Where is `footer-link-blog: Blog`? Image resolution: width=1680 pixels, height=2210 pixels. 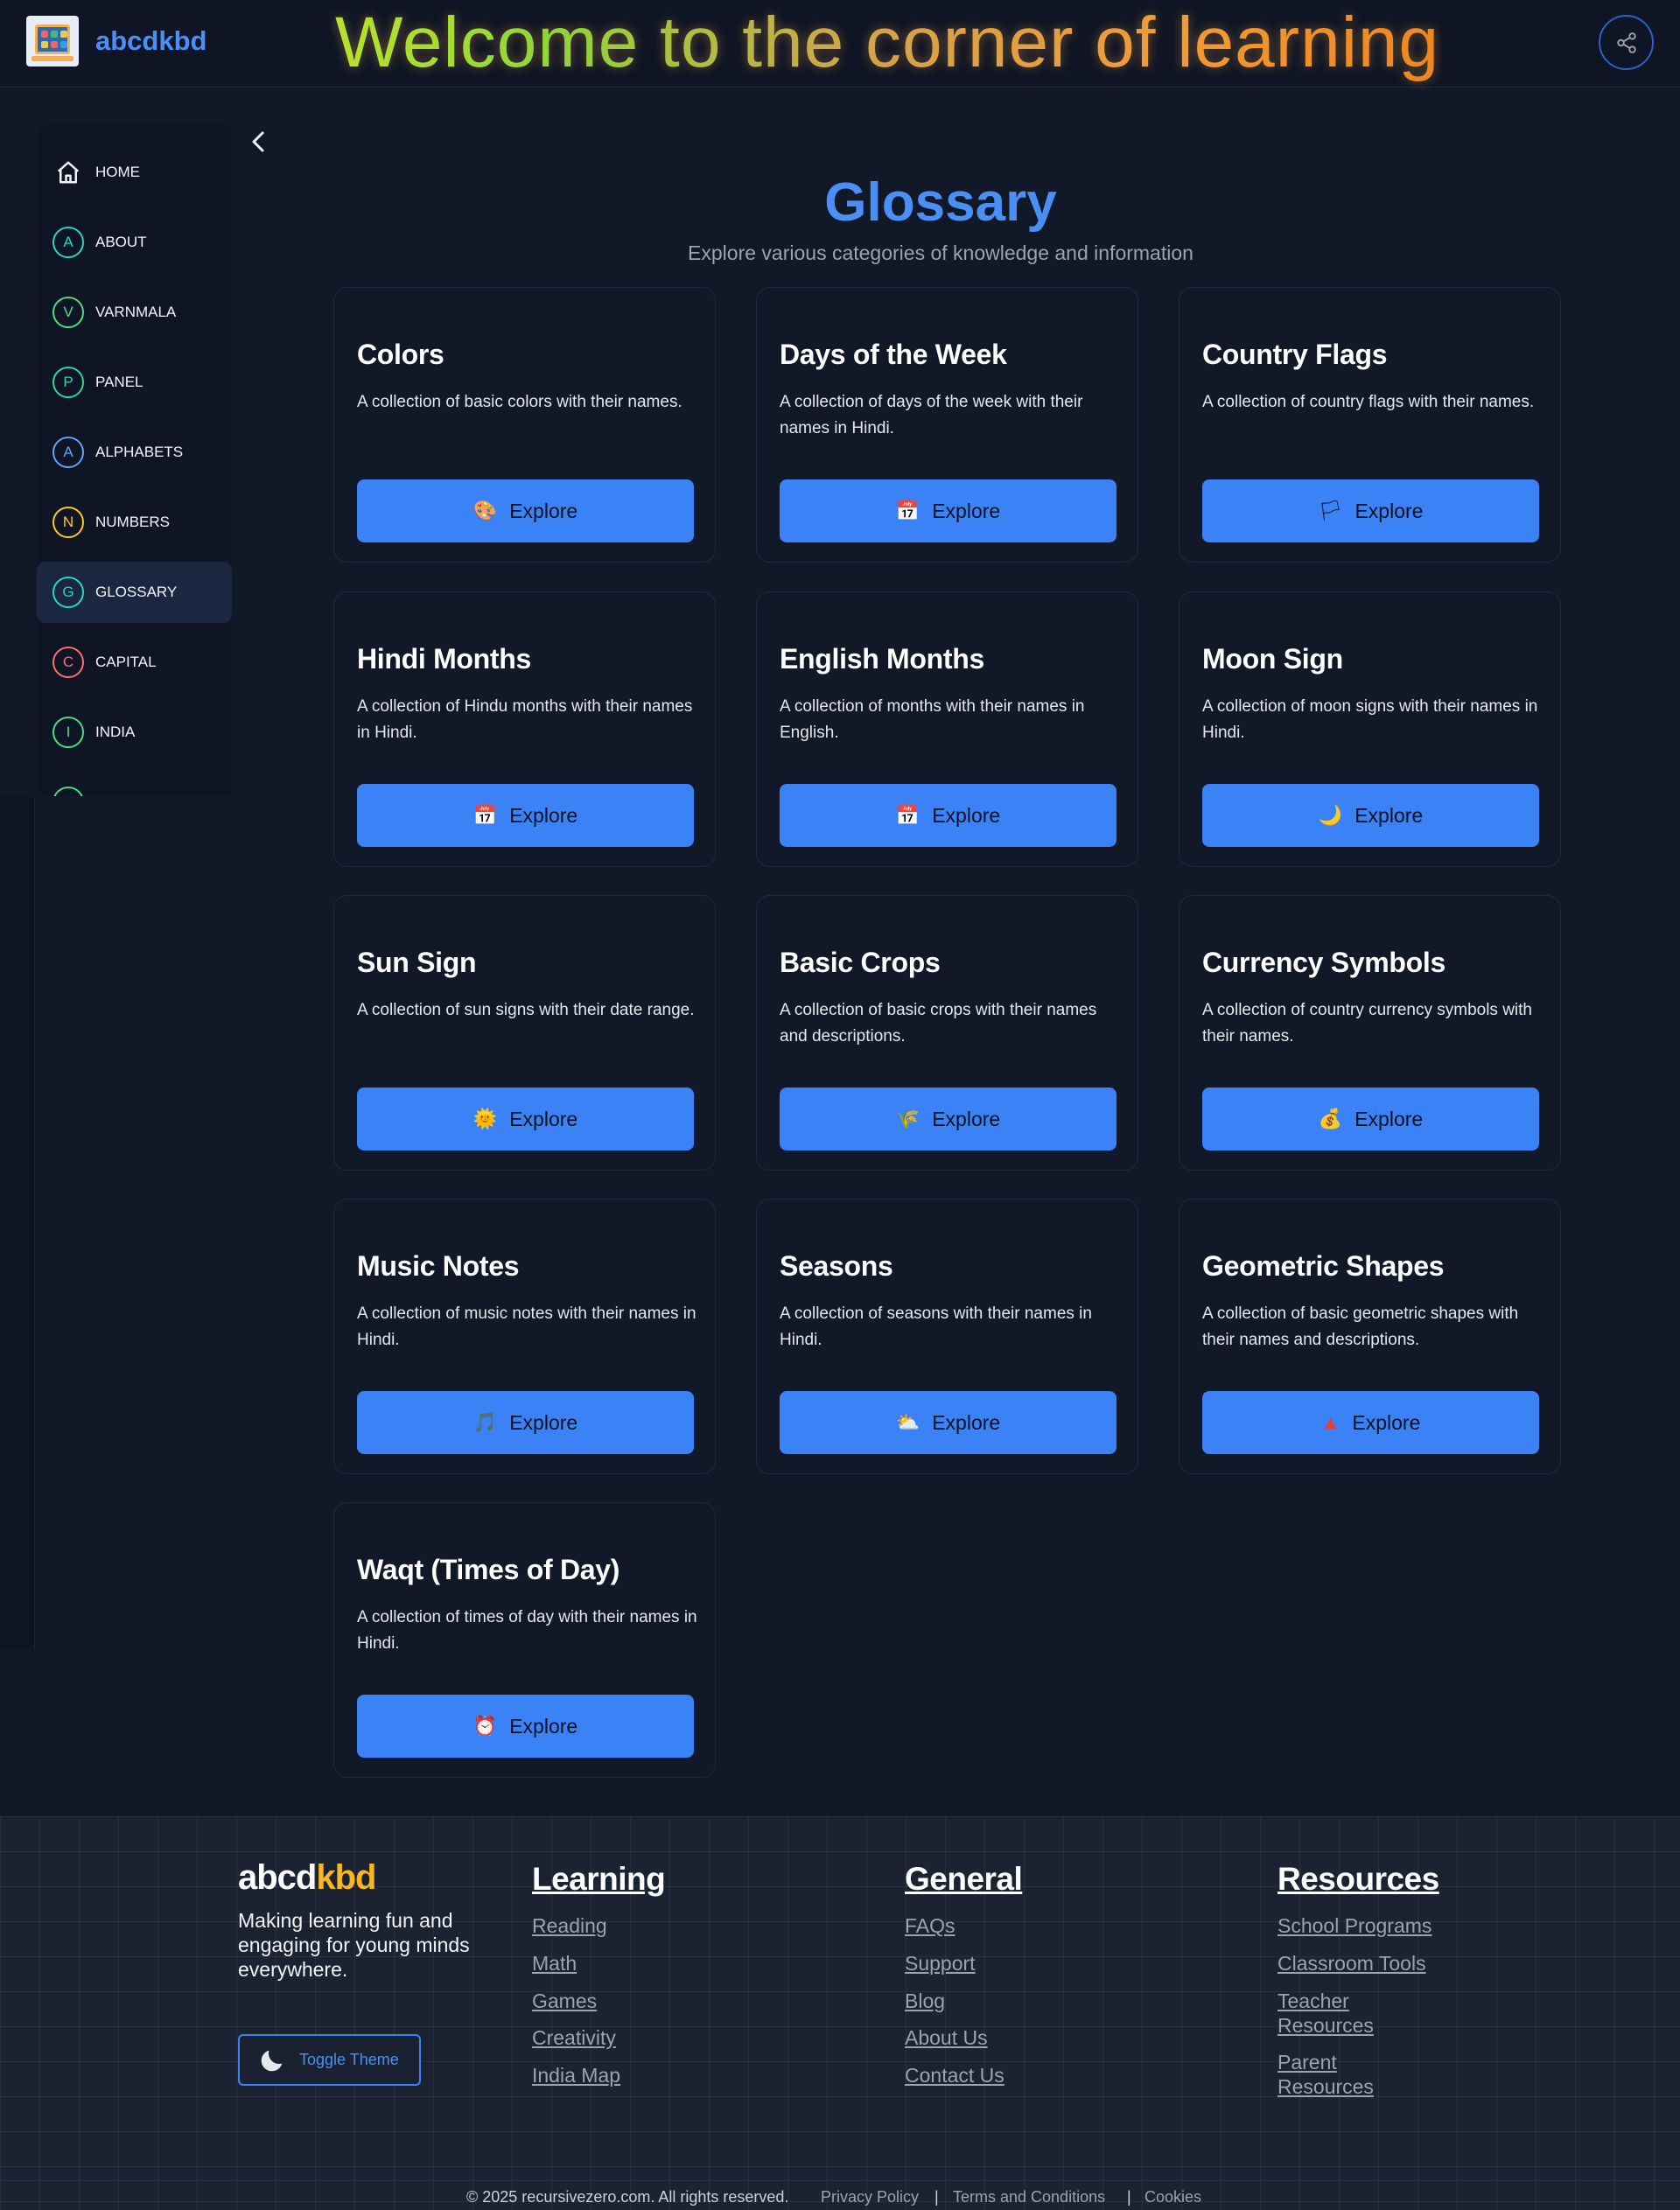 footer-link-blog: Blog is located at coordinates (925, 2001).